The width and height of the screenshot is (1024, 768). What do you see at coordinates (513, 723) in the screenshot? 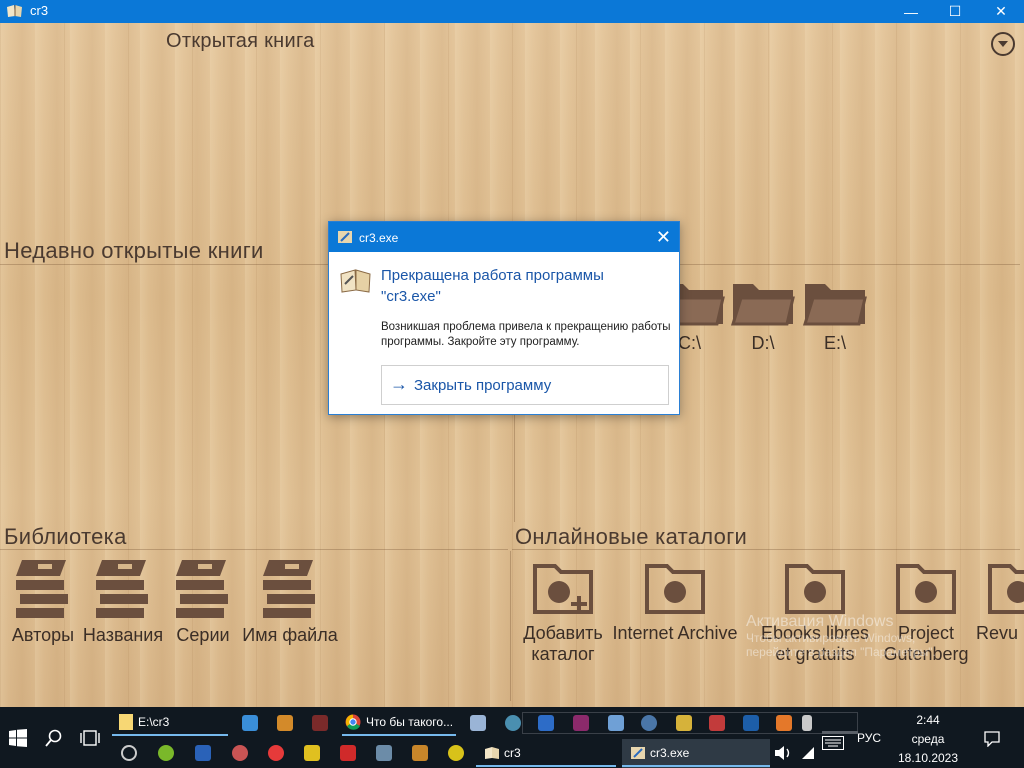
I see `network-globe-icon` at bounding box center [513, 723].